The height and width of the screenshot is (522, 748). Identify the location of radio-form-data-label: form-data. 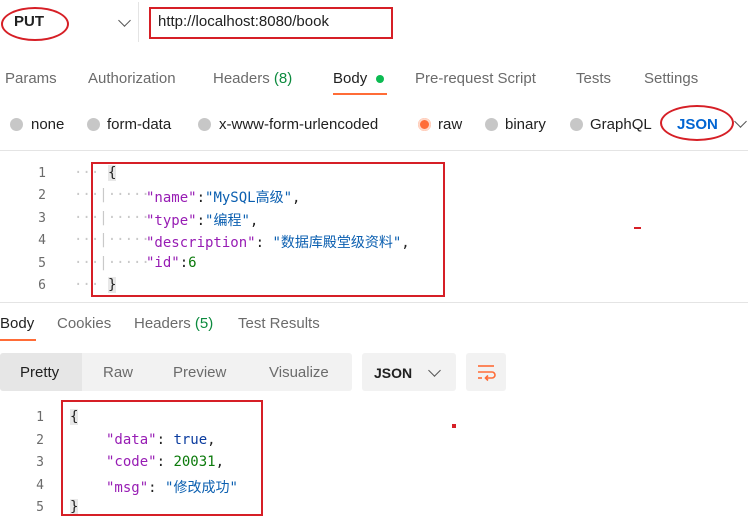
(139, 124).